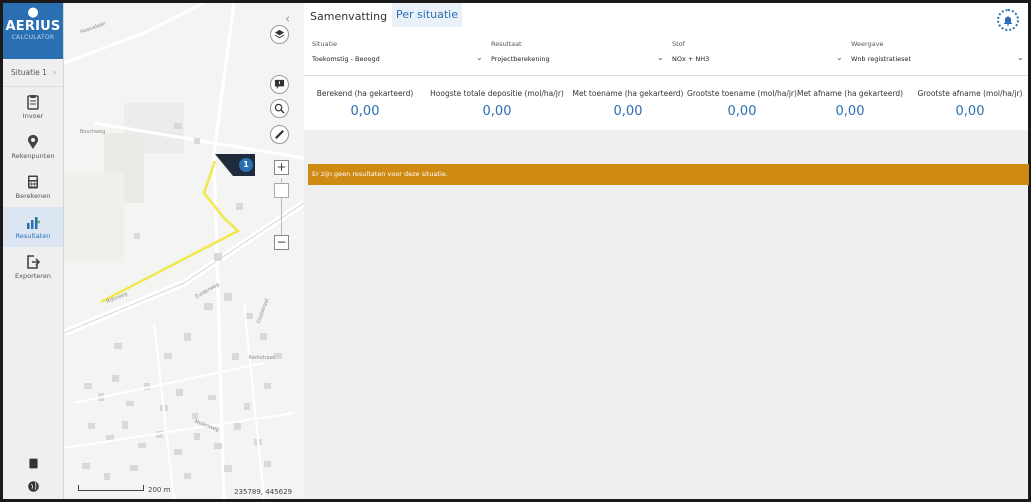 This screenshot has height=502, width=1031. I want to click on zoom-slider-handle, so click(281, 190).